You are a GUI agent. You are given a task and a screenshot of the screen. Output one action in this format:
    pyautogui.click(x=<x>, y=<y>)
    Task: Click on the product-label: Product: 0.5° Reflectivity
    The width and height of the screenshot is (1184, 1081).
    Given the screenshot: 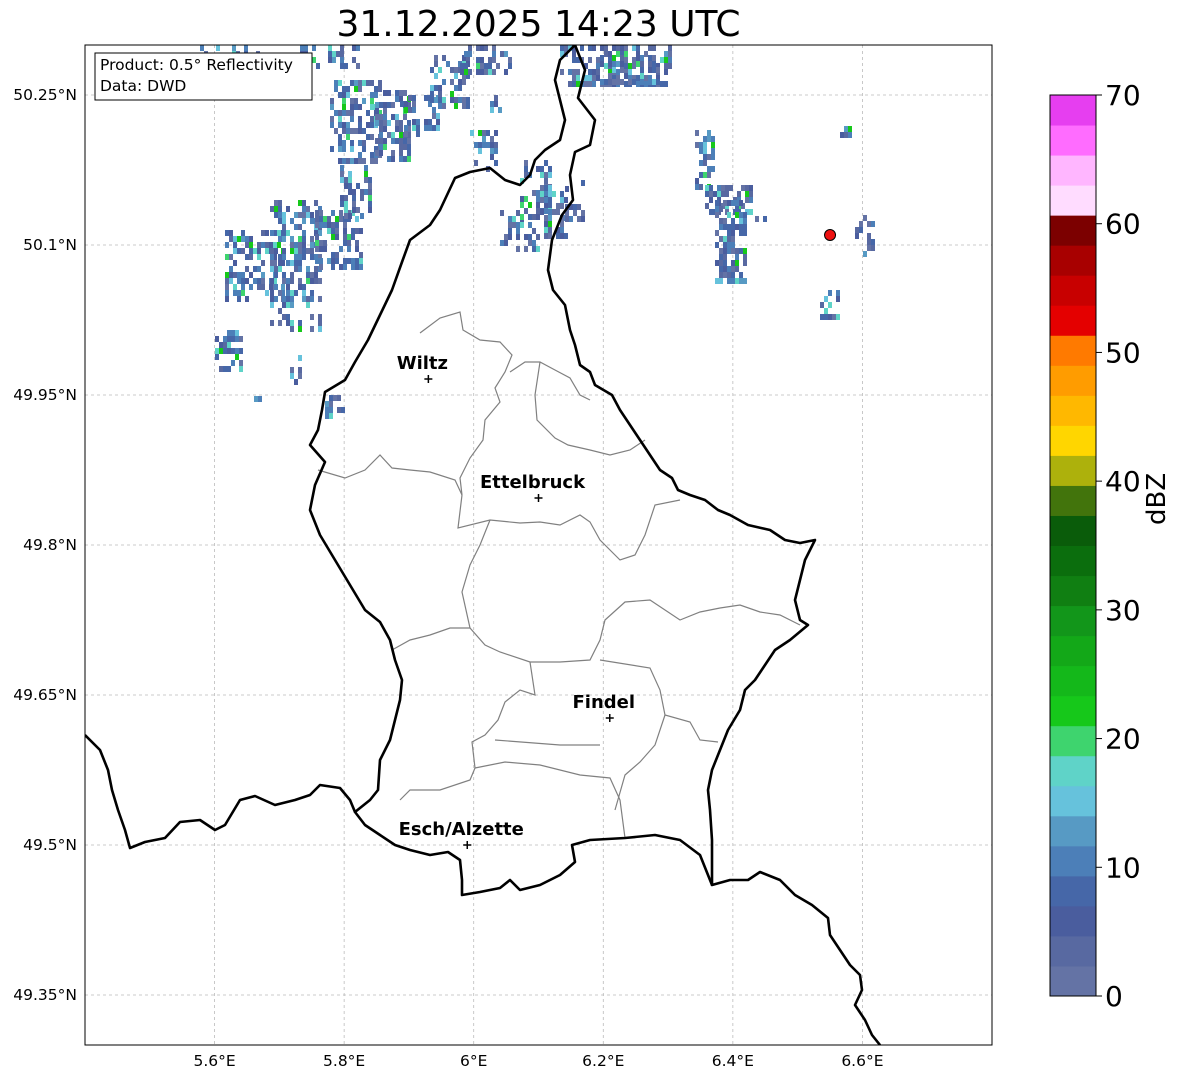 What is the action you would take?
    pyautogui.click(x=196, y=65)
    